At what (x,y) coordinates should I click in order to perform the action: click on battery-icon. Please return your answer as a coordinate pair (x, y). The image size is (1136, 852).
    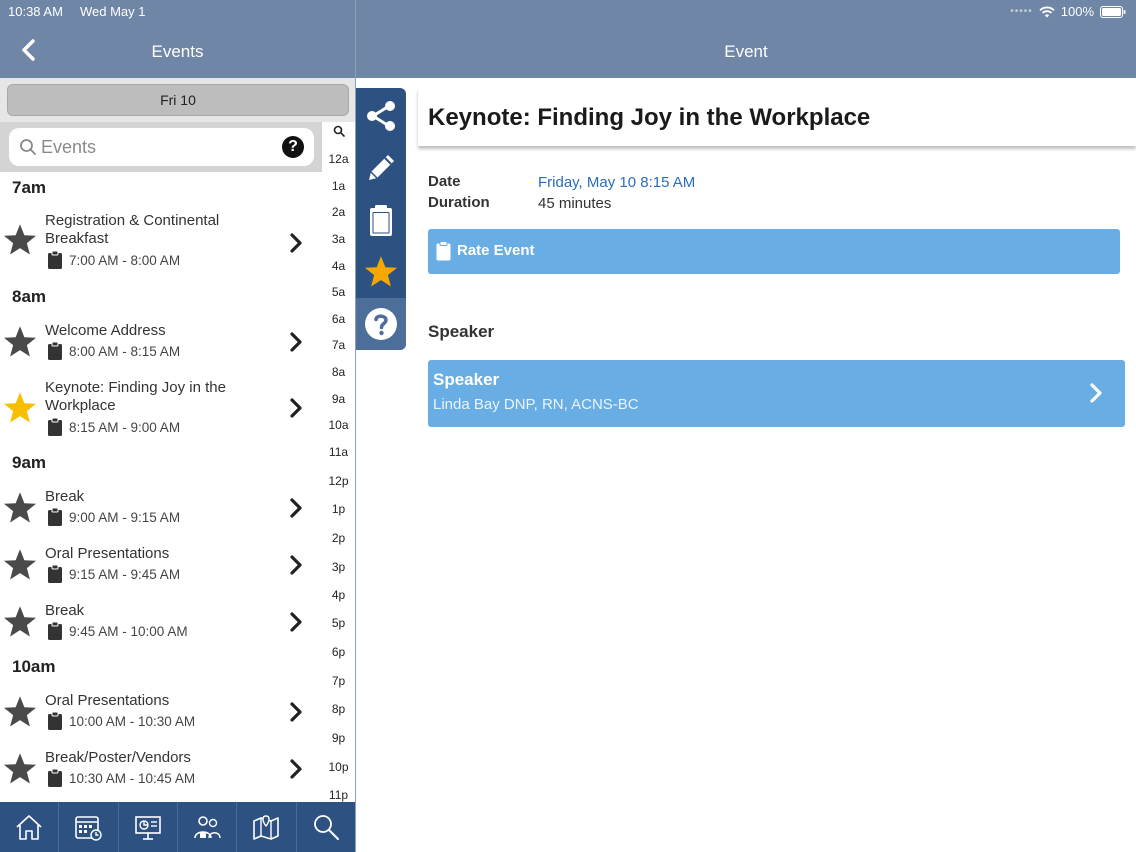
    Looking at the image, I should click on (1113, 11).